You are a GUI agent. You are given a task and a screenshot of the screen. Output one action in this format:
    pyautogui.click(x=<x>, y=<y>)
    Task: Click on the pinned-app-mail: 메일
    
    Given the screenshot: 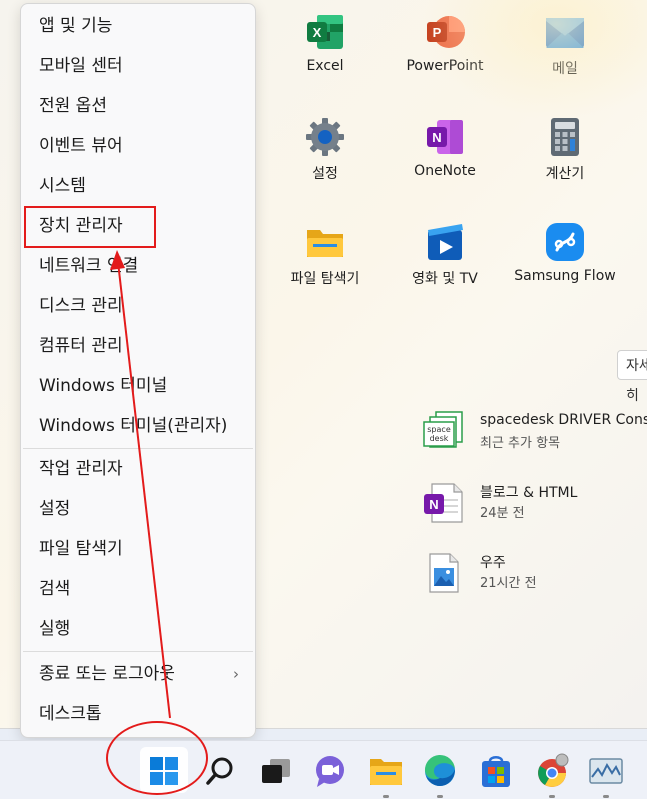 What is the action you would take?
    pyautogui.click(x=565, y=45)
    